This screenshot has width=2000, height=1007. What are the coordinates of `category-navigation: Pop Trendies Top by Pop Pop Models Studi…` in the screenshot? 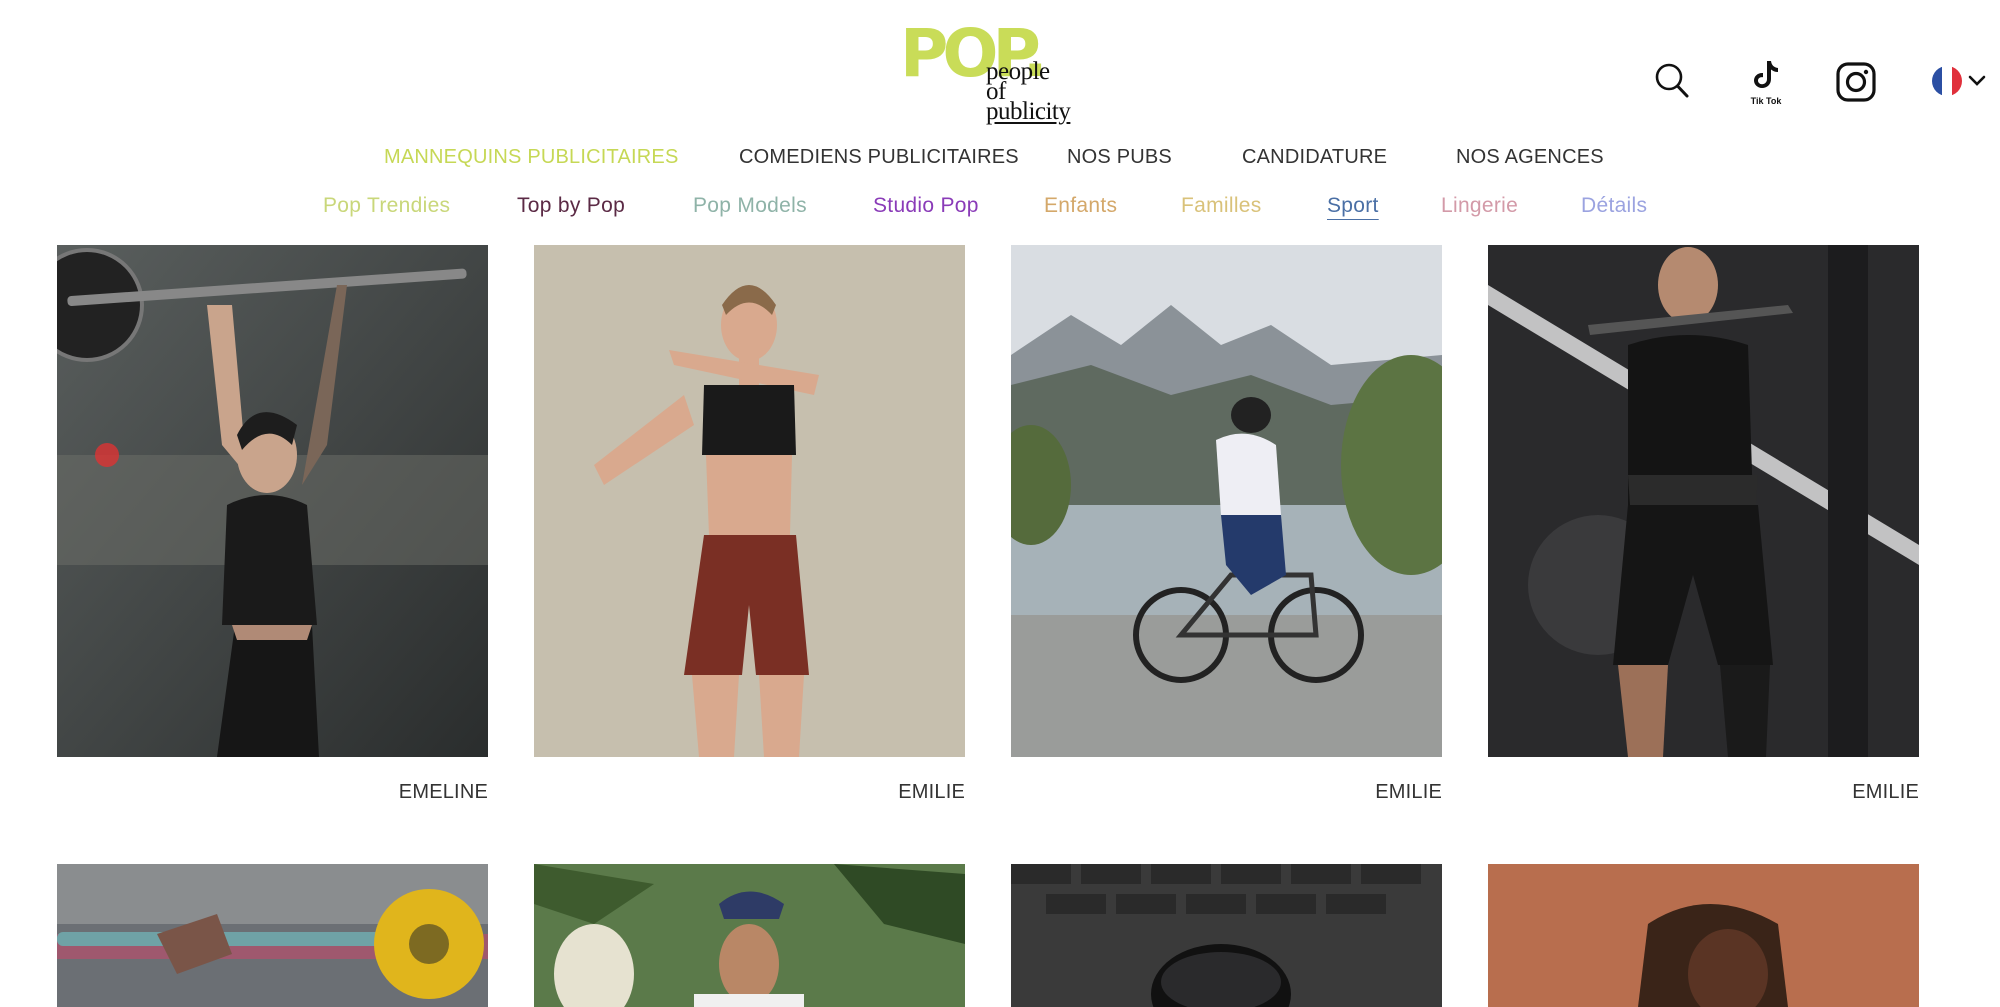 It's located at (1000, 211).